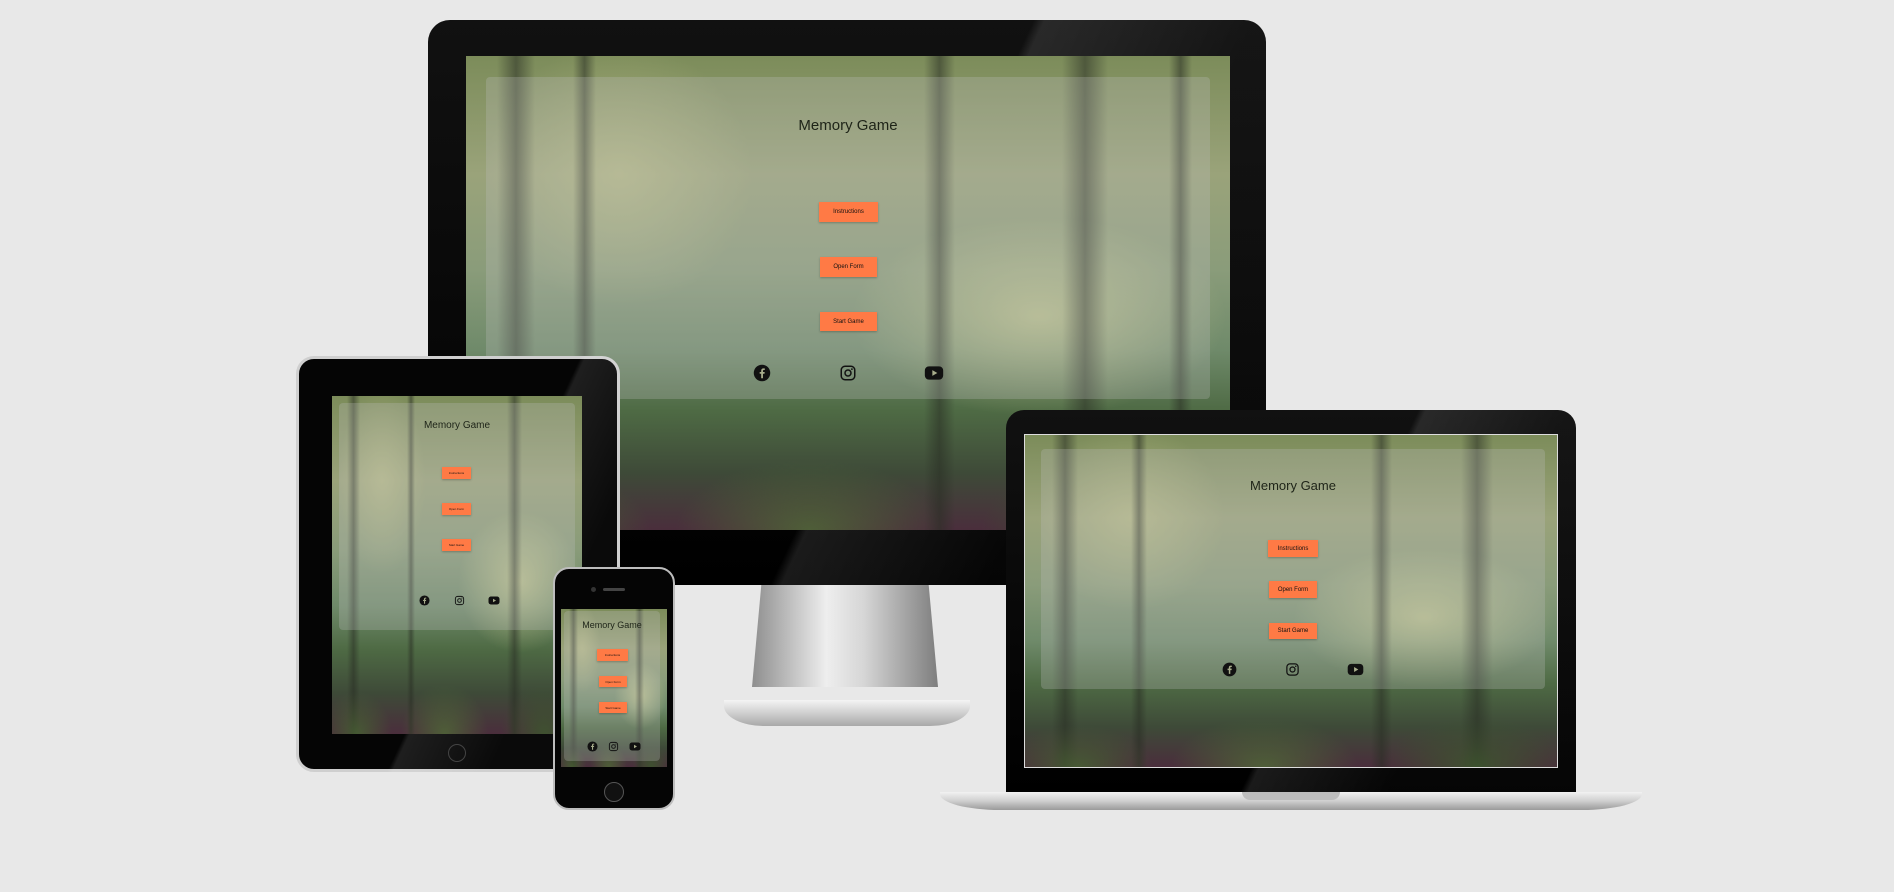 This screenshot has width=1894, height=892. Describe the element at coordinates (613, 681) in the screenshot. I see `phone-open-form-button: Open Form` at that location.